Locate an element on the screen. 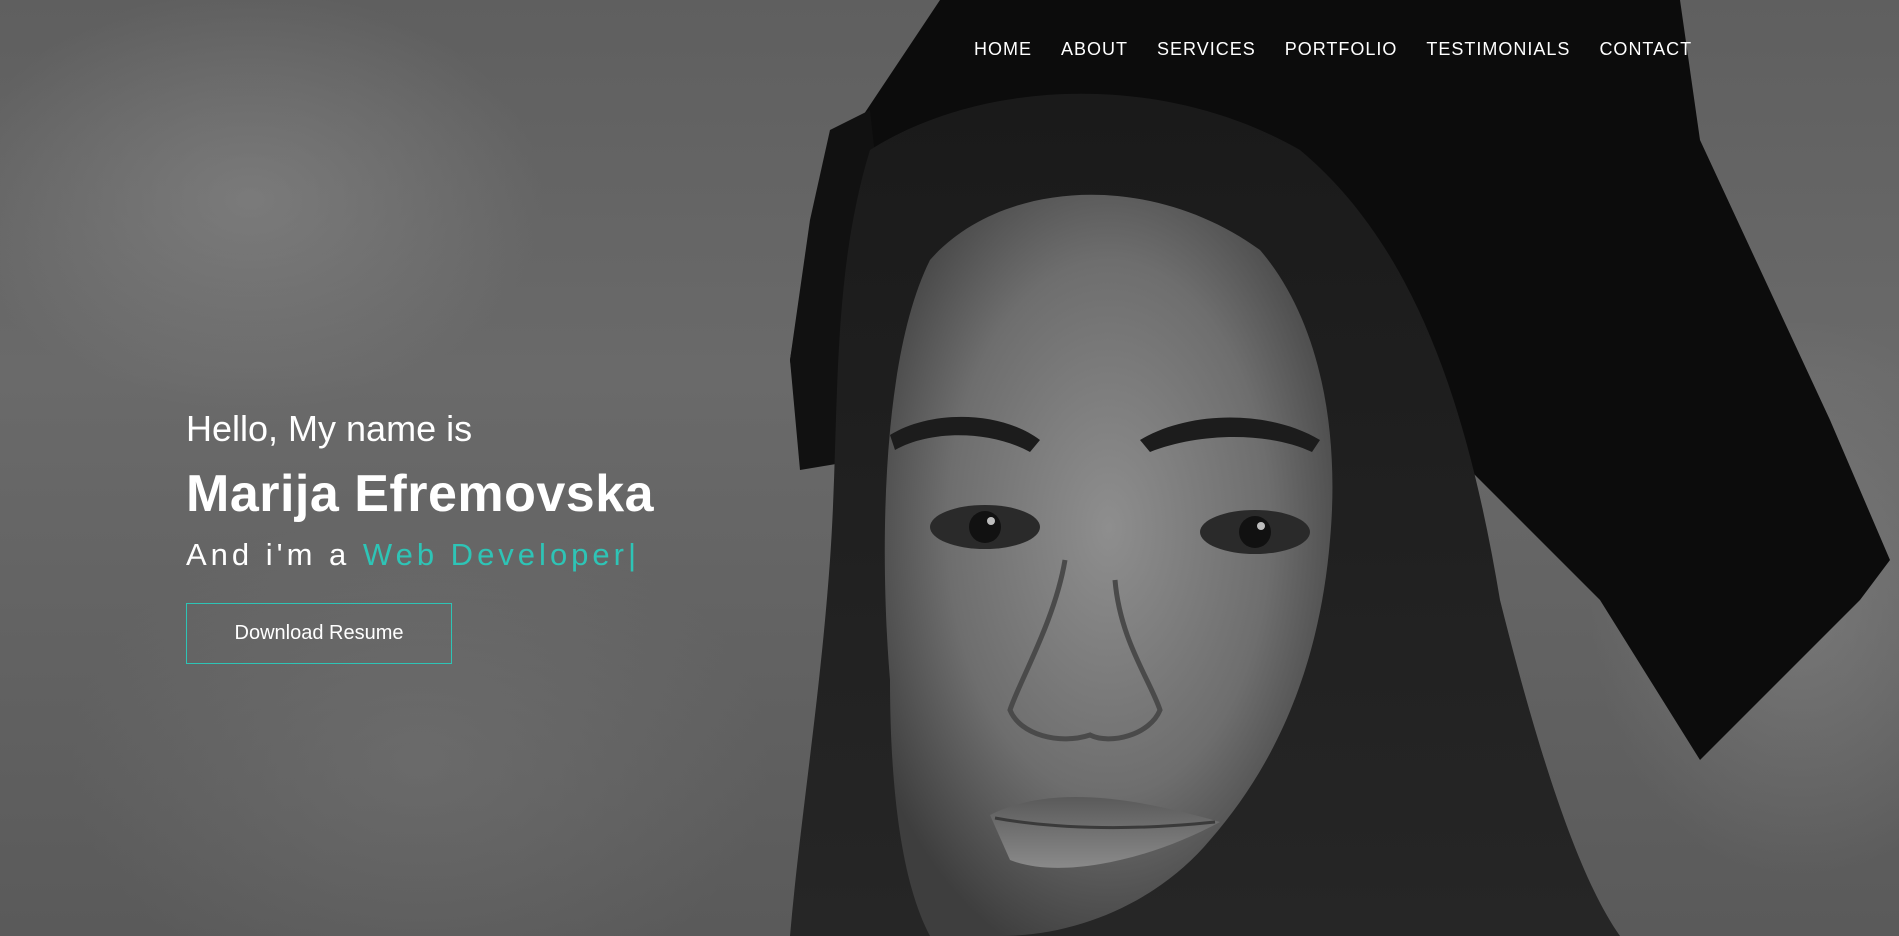 The image size is (1899, 936). role-prefix: And i'm a is located at coordinates (268, 554).